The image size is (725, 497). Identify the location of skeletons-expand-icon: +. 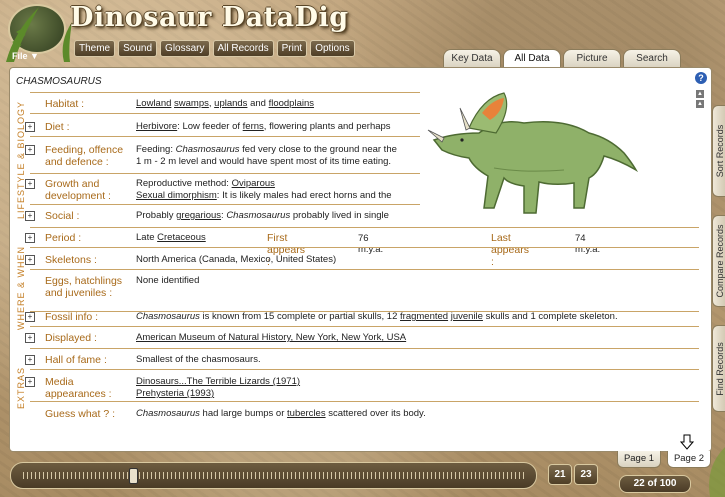
(30, 260).